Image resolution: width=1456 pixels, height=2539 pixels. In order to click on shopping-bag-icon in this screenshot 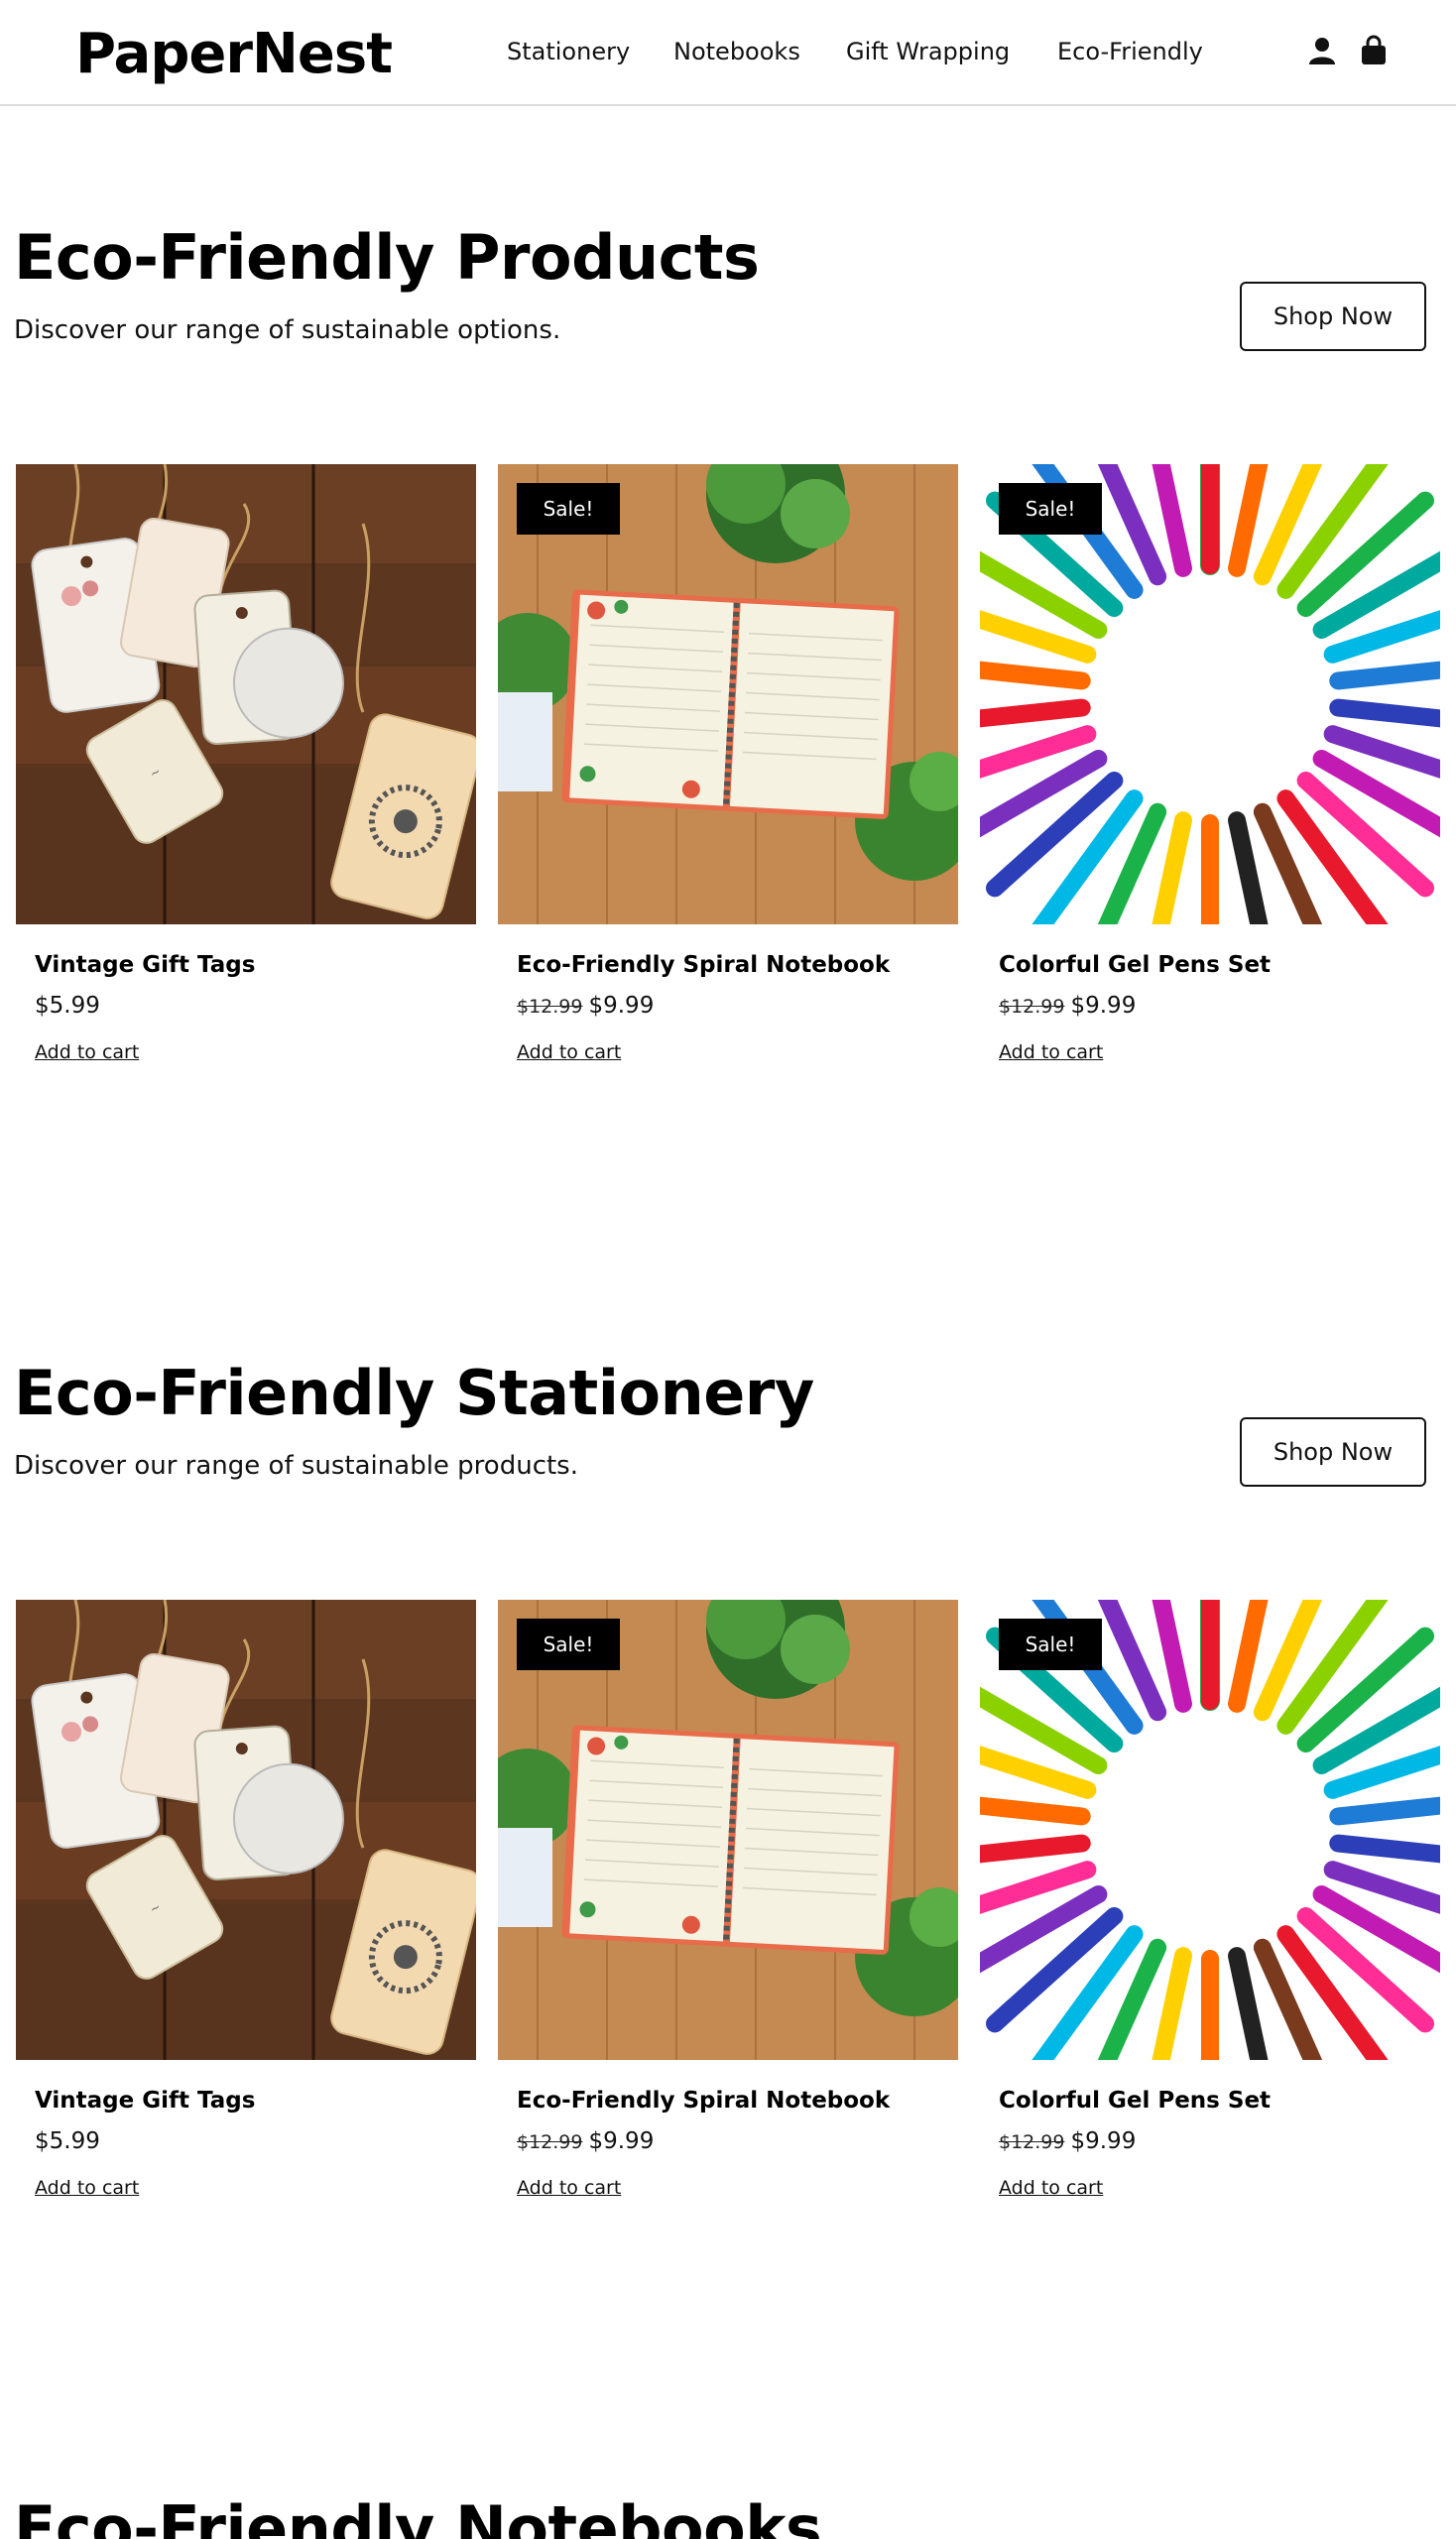, I will do `click(1374, 51)`.